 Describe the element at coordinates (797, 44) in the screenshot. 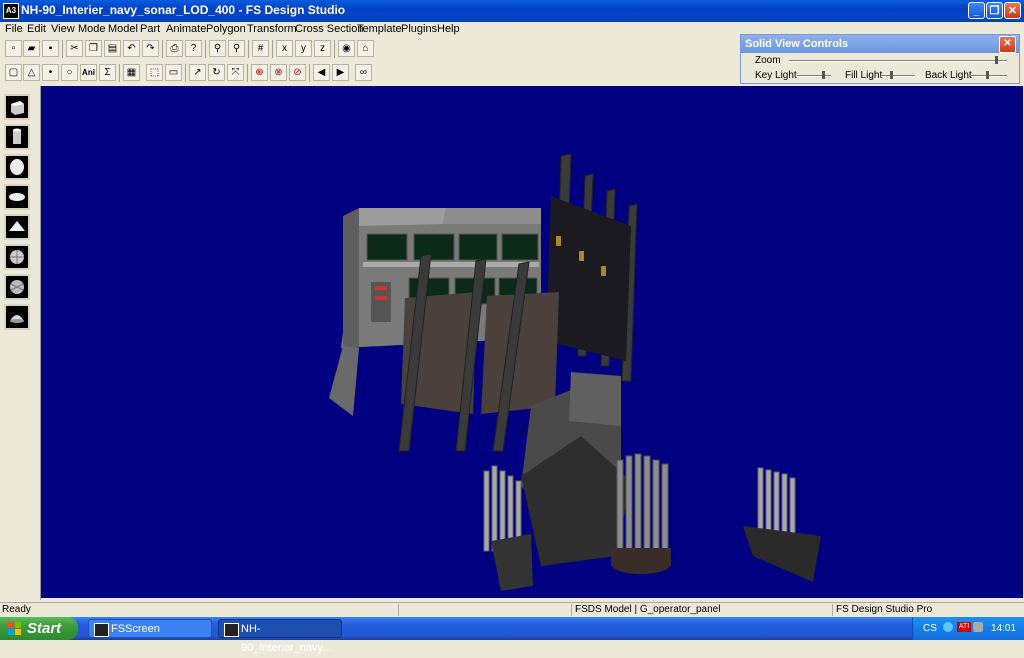

I see `svc-title: Solid View Controls` at that location.